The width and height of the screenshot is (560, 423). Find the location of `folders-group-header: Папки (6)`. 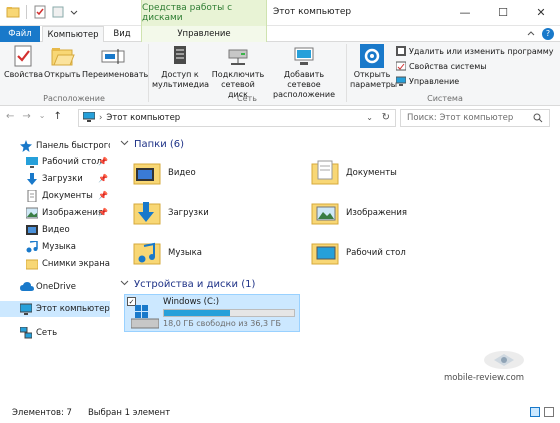

folders-group-header: Папки (6) is located at coordinates (152, 144).